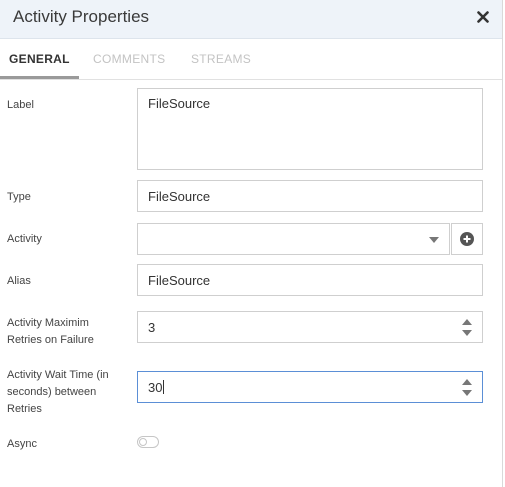 This screenshot has height=487, width=505. Describe the element at coordinates (148, 442) in the screenshot. I see `async-toggle` at that location.